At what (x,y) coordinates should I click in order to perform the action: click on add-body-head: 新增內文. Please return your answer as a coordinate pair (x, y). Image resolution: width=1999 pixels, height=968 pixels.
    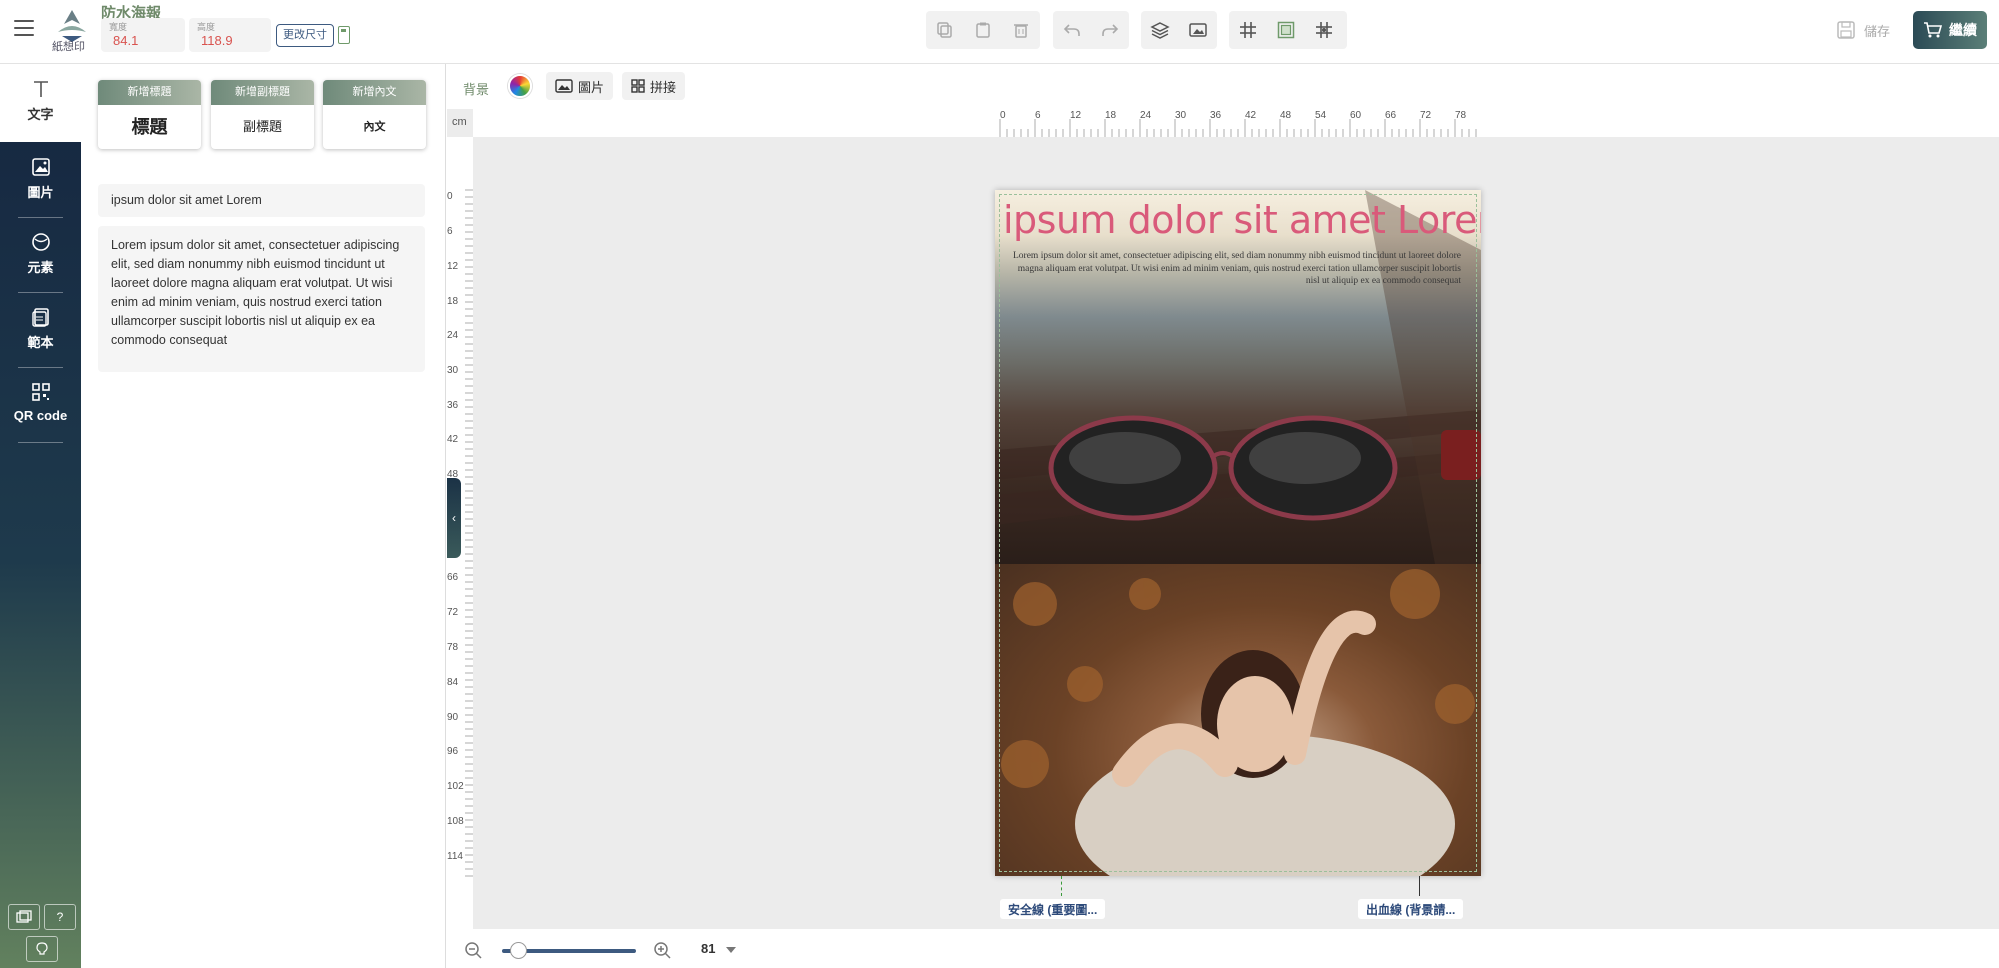
    Looking at the image, I should click on (374, 92).